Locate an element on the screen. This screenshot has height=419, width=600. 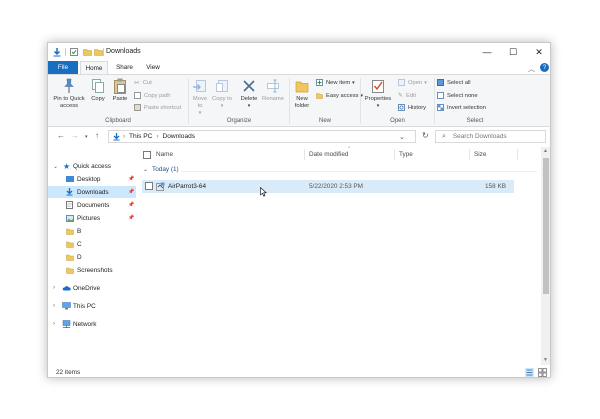
back-arrow-icon: ← is located at coordinates (61, 135).